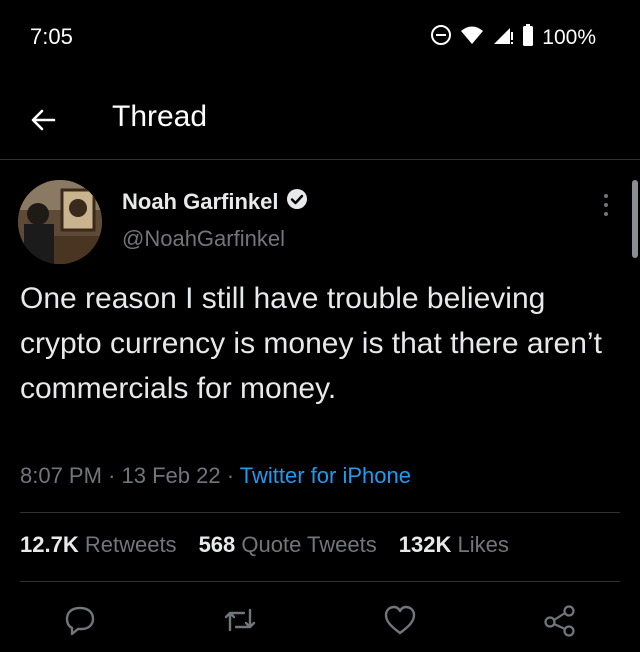 The width and height of the screenshot is (640, 652). I want to click on likes-count: 132K, so click(425, 544).